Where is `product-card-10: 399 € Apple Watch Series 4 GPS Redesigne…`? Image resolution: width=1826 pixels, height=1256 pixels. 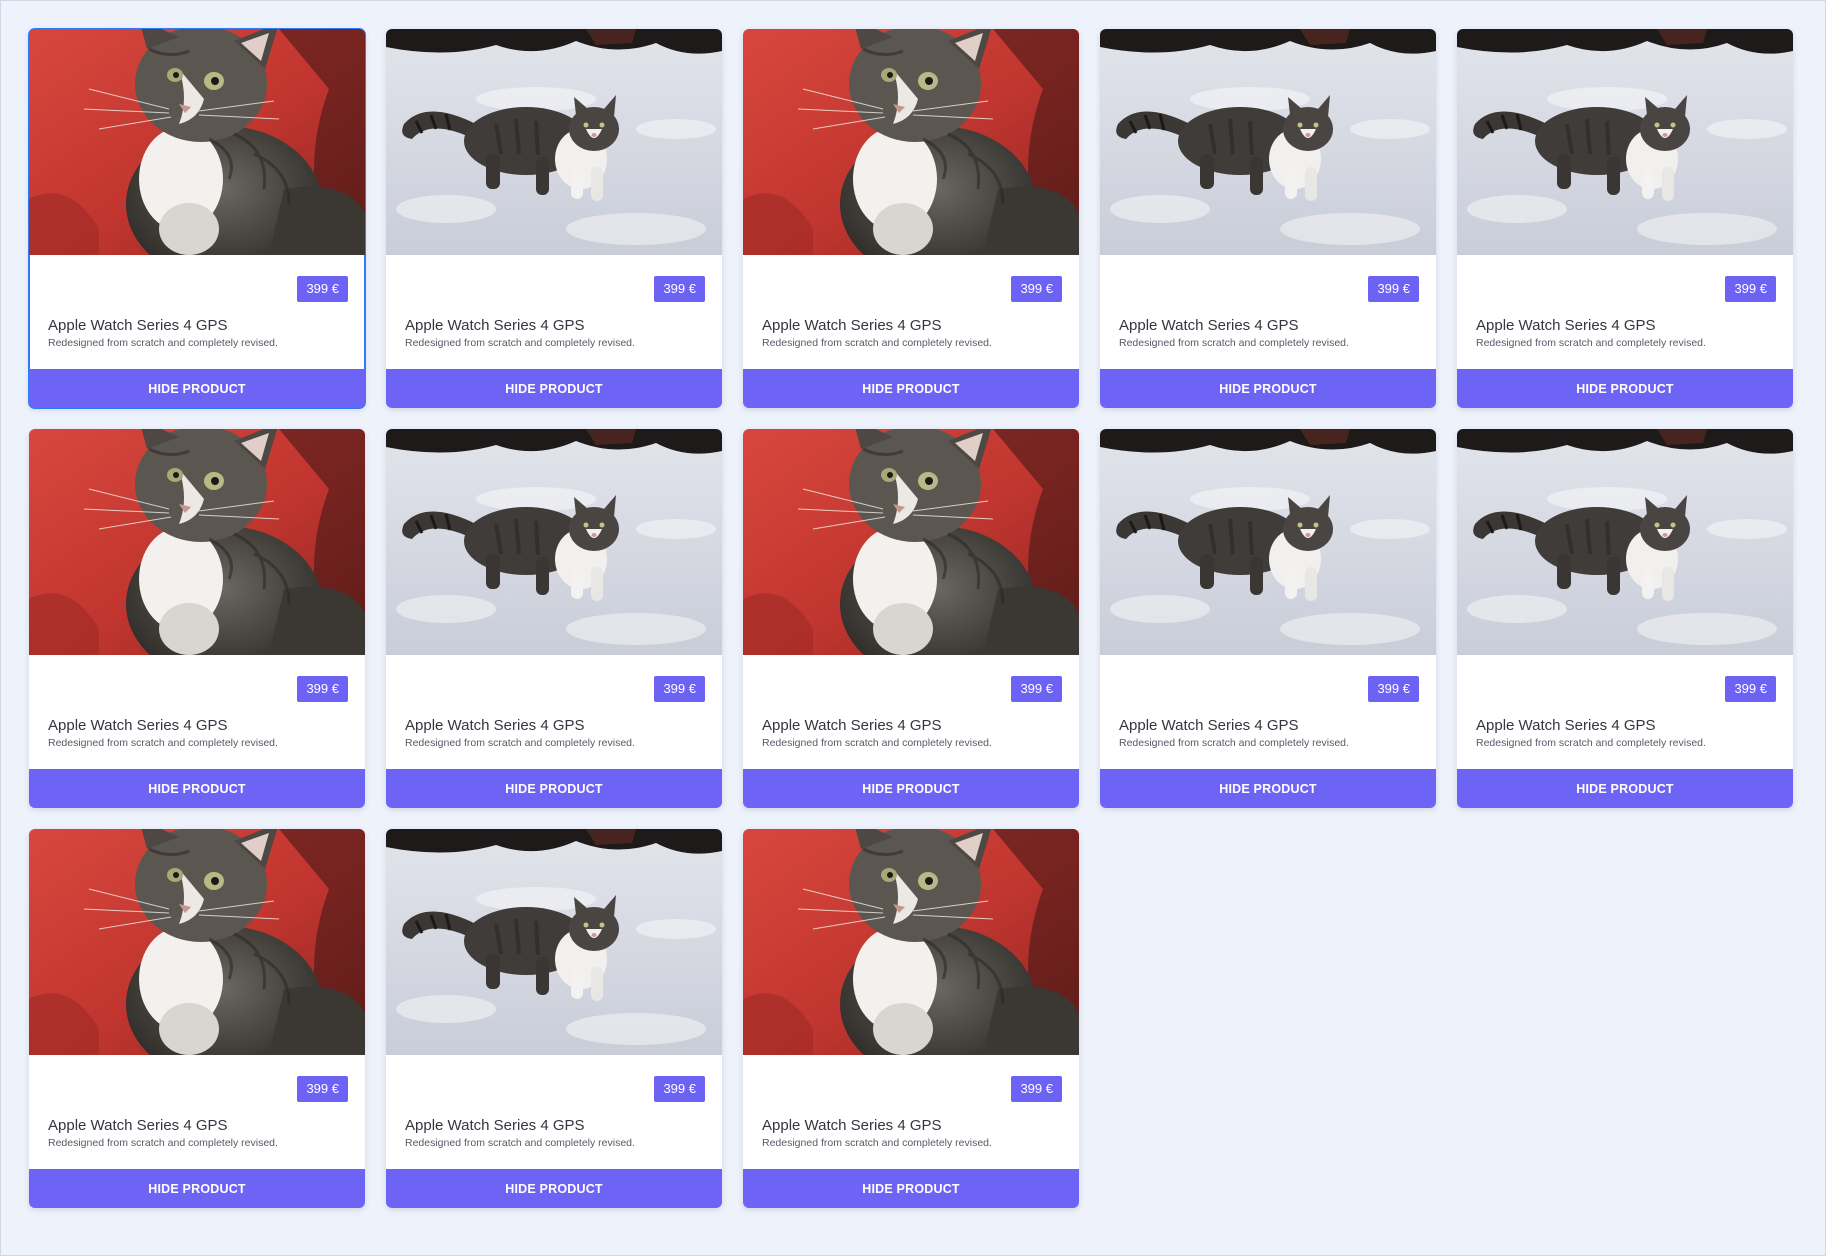 product-card-10: 399 € Apple Watch Series 4 GPS Redesigne… is located at coordinates (1625, 618).